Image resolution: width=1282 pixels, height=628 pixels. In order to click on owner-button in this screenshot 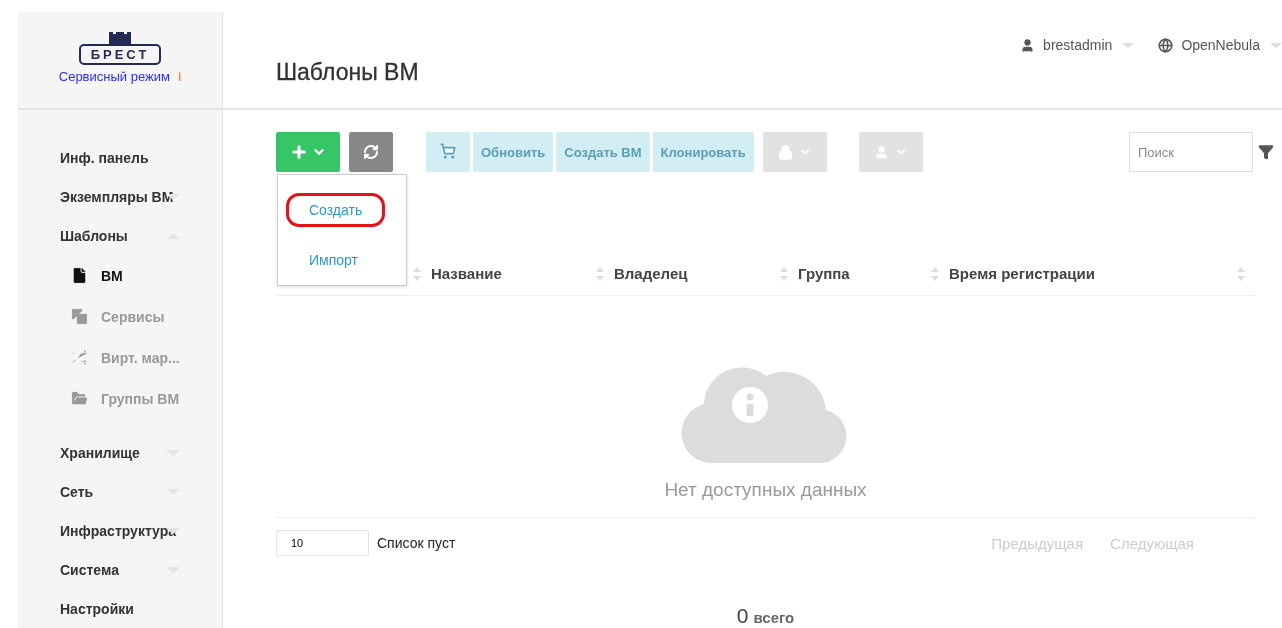, I will do `click(890, 152)`.